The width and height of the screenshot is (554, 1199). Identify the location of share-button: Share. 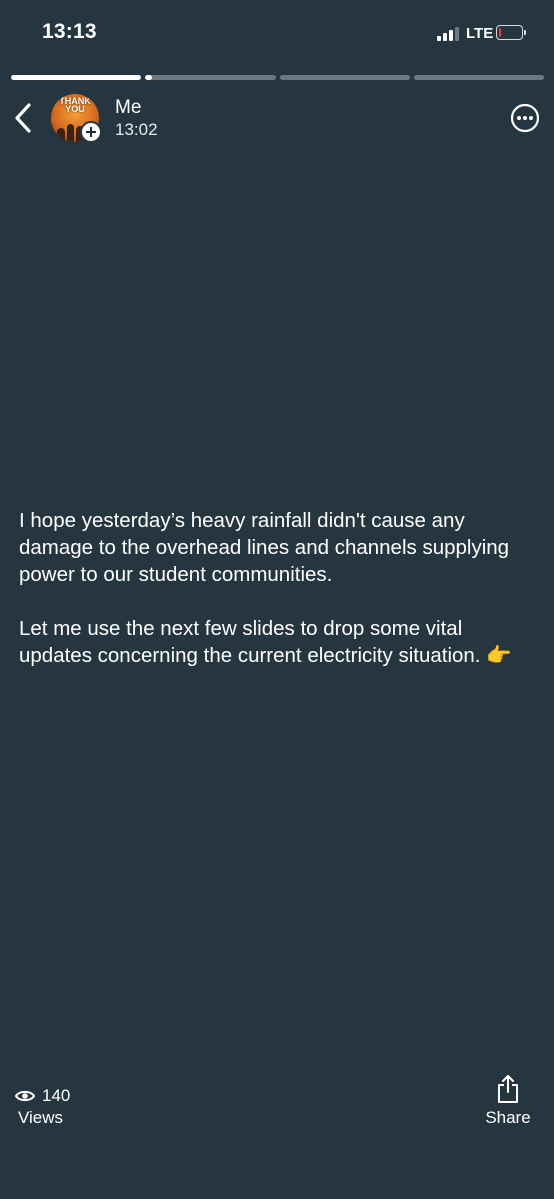
(508, 1104).